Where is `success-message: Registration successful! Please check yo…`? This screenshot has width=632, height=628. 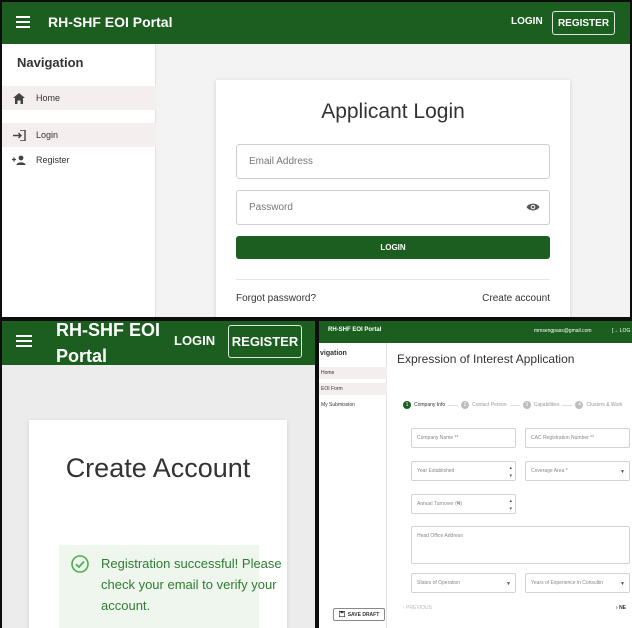 success-message: Registration successful! Please check yo… is located at coordinates (191, 584).